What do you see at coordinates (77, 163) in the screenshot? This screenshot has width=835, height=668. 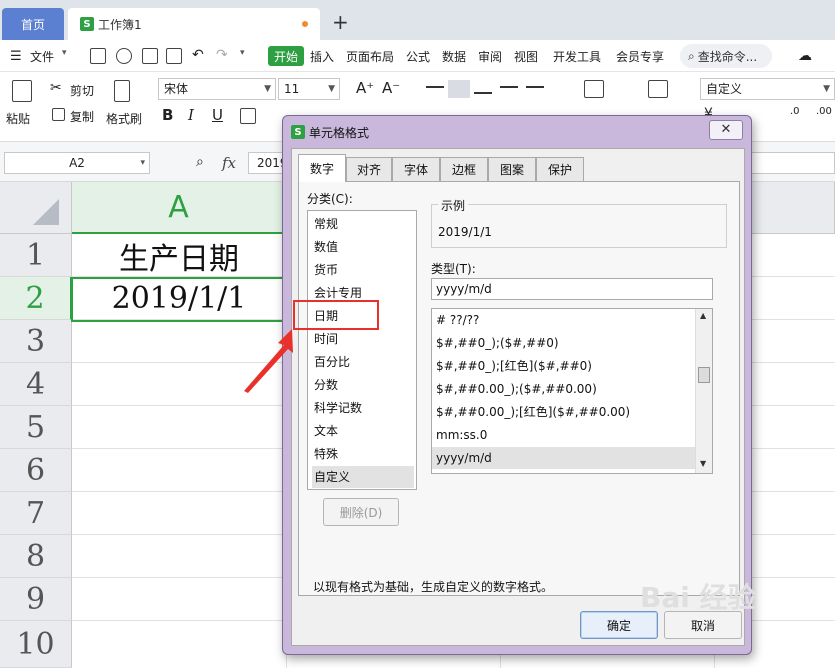 I see `name-box: A2 ▾` at bounding box center [77, 163].